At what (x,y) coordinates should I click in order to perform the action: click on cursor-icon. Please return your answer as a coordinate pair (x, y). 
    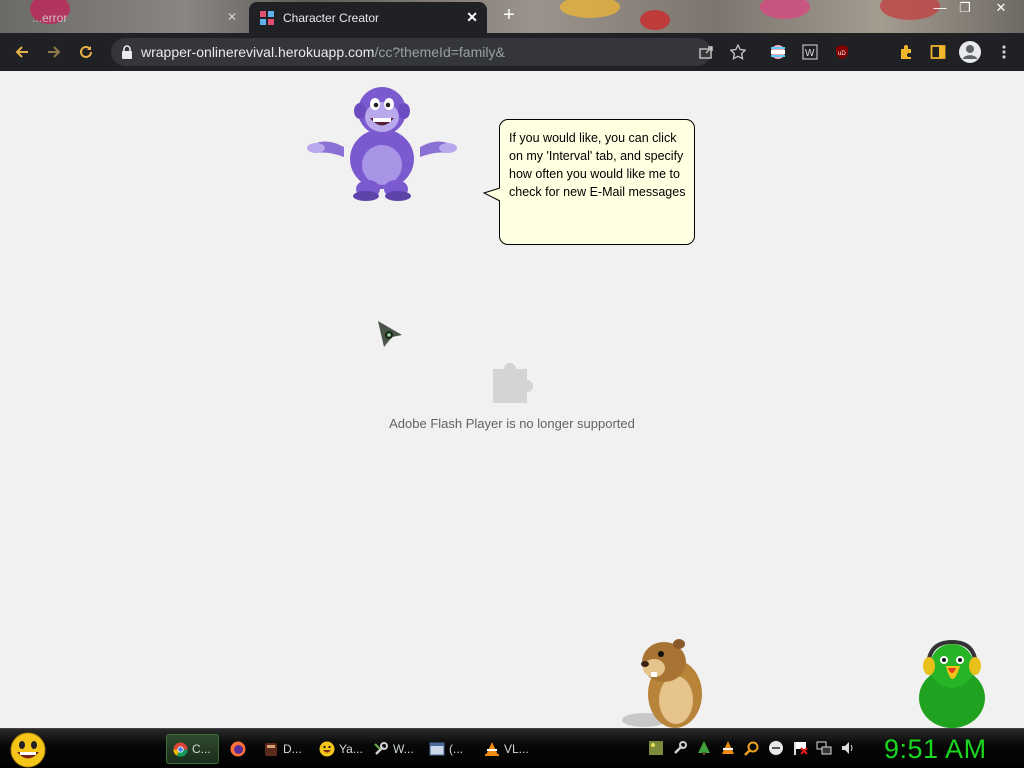
    Looking at the image, I should click on (390, 334).